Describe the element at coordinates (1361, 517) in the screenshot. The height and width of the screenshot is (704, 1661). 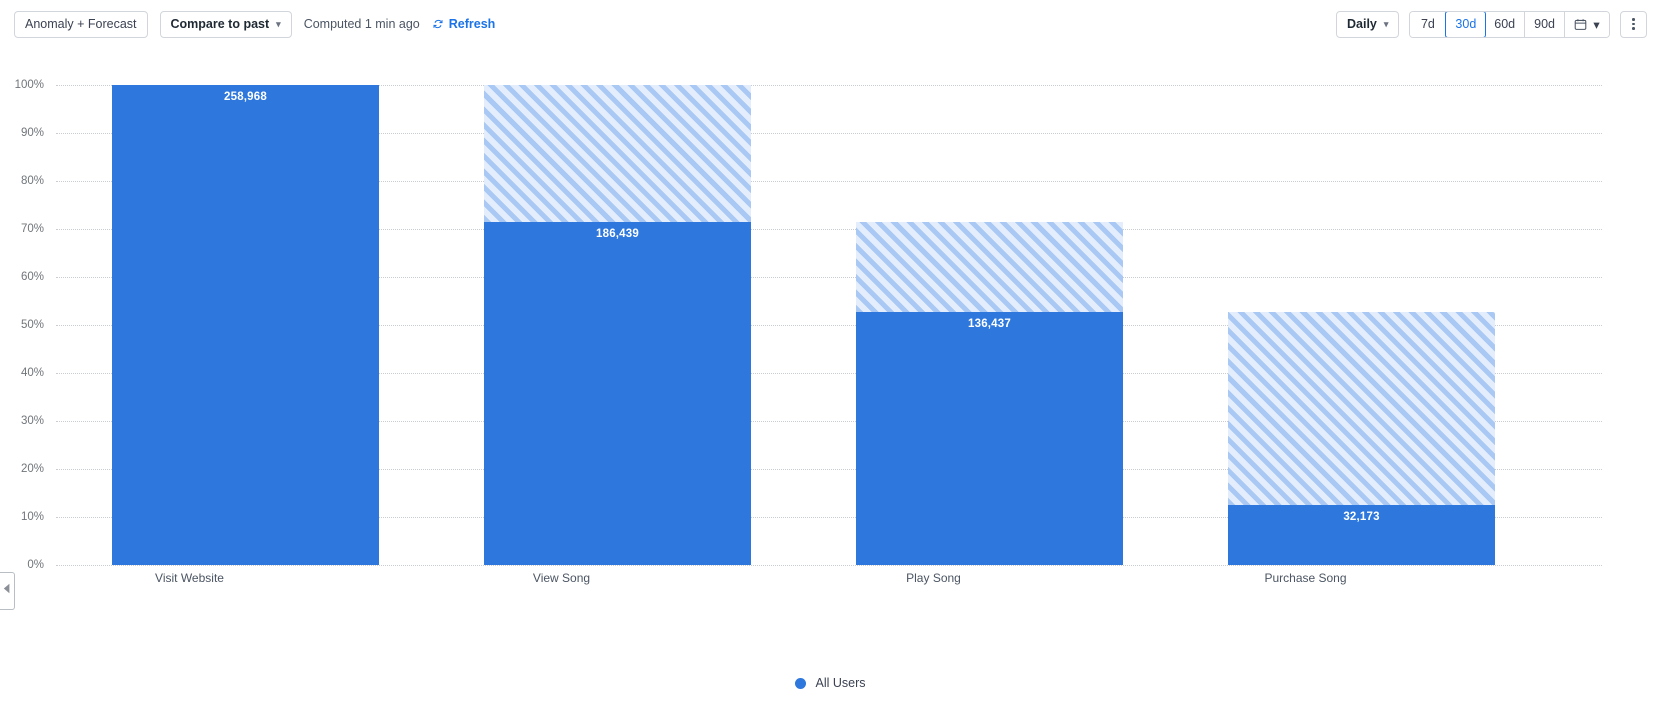
I see `bar-value-label: 32,173` at that location.